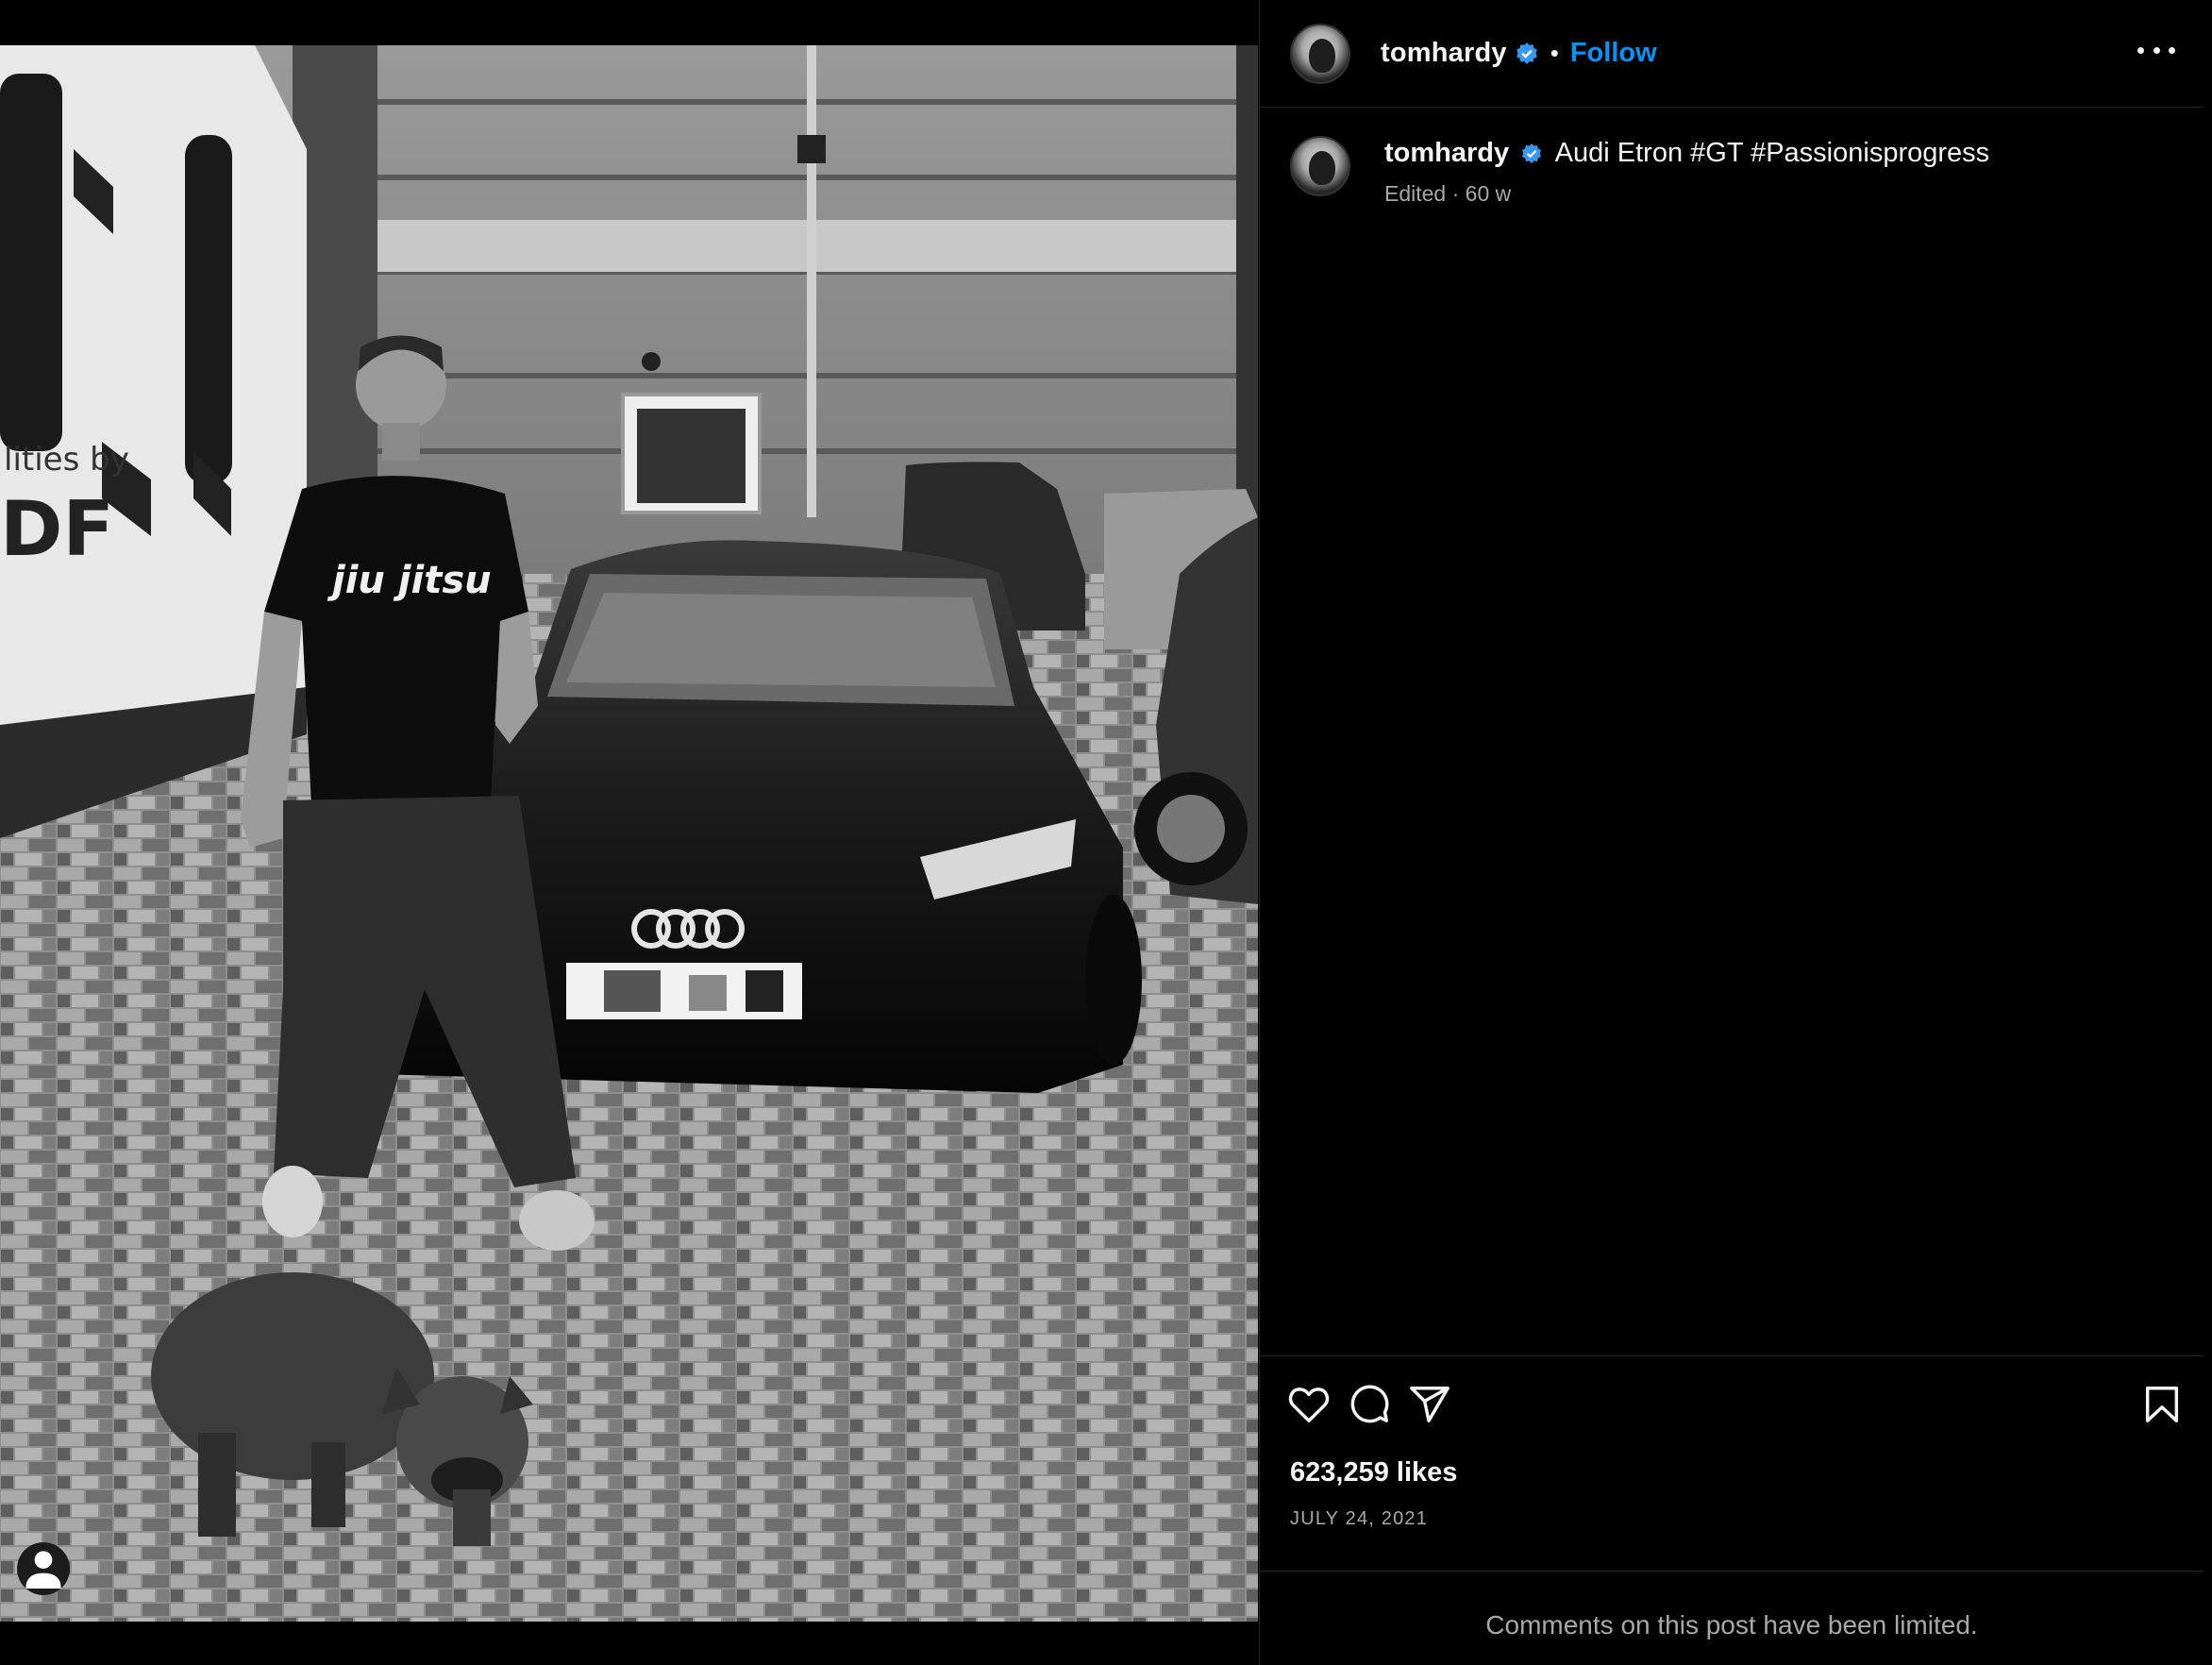  I want to click on post-date: JULY 24, 2021, so click(1359, 1518).